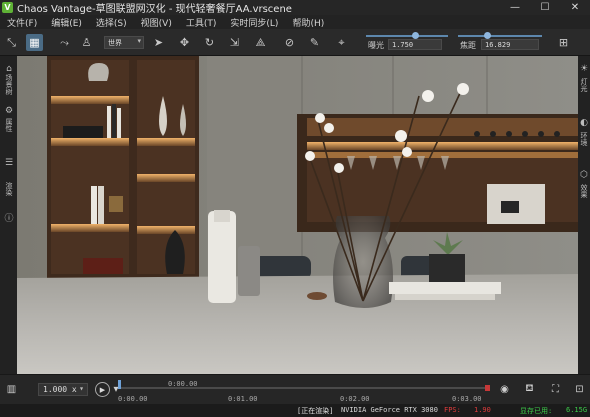  What do you see at coordinates (482, 410) in the screenshot?
I see `fps-value: 1.90` at bounding box center [482, 410].